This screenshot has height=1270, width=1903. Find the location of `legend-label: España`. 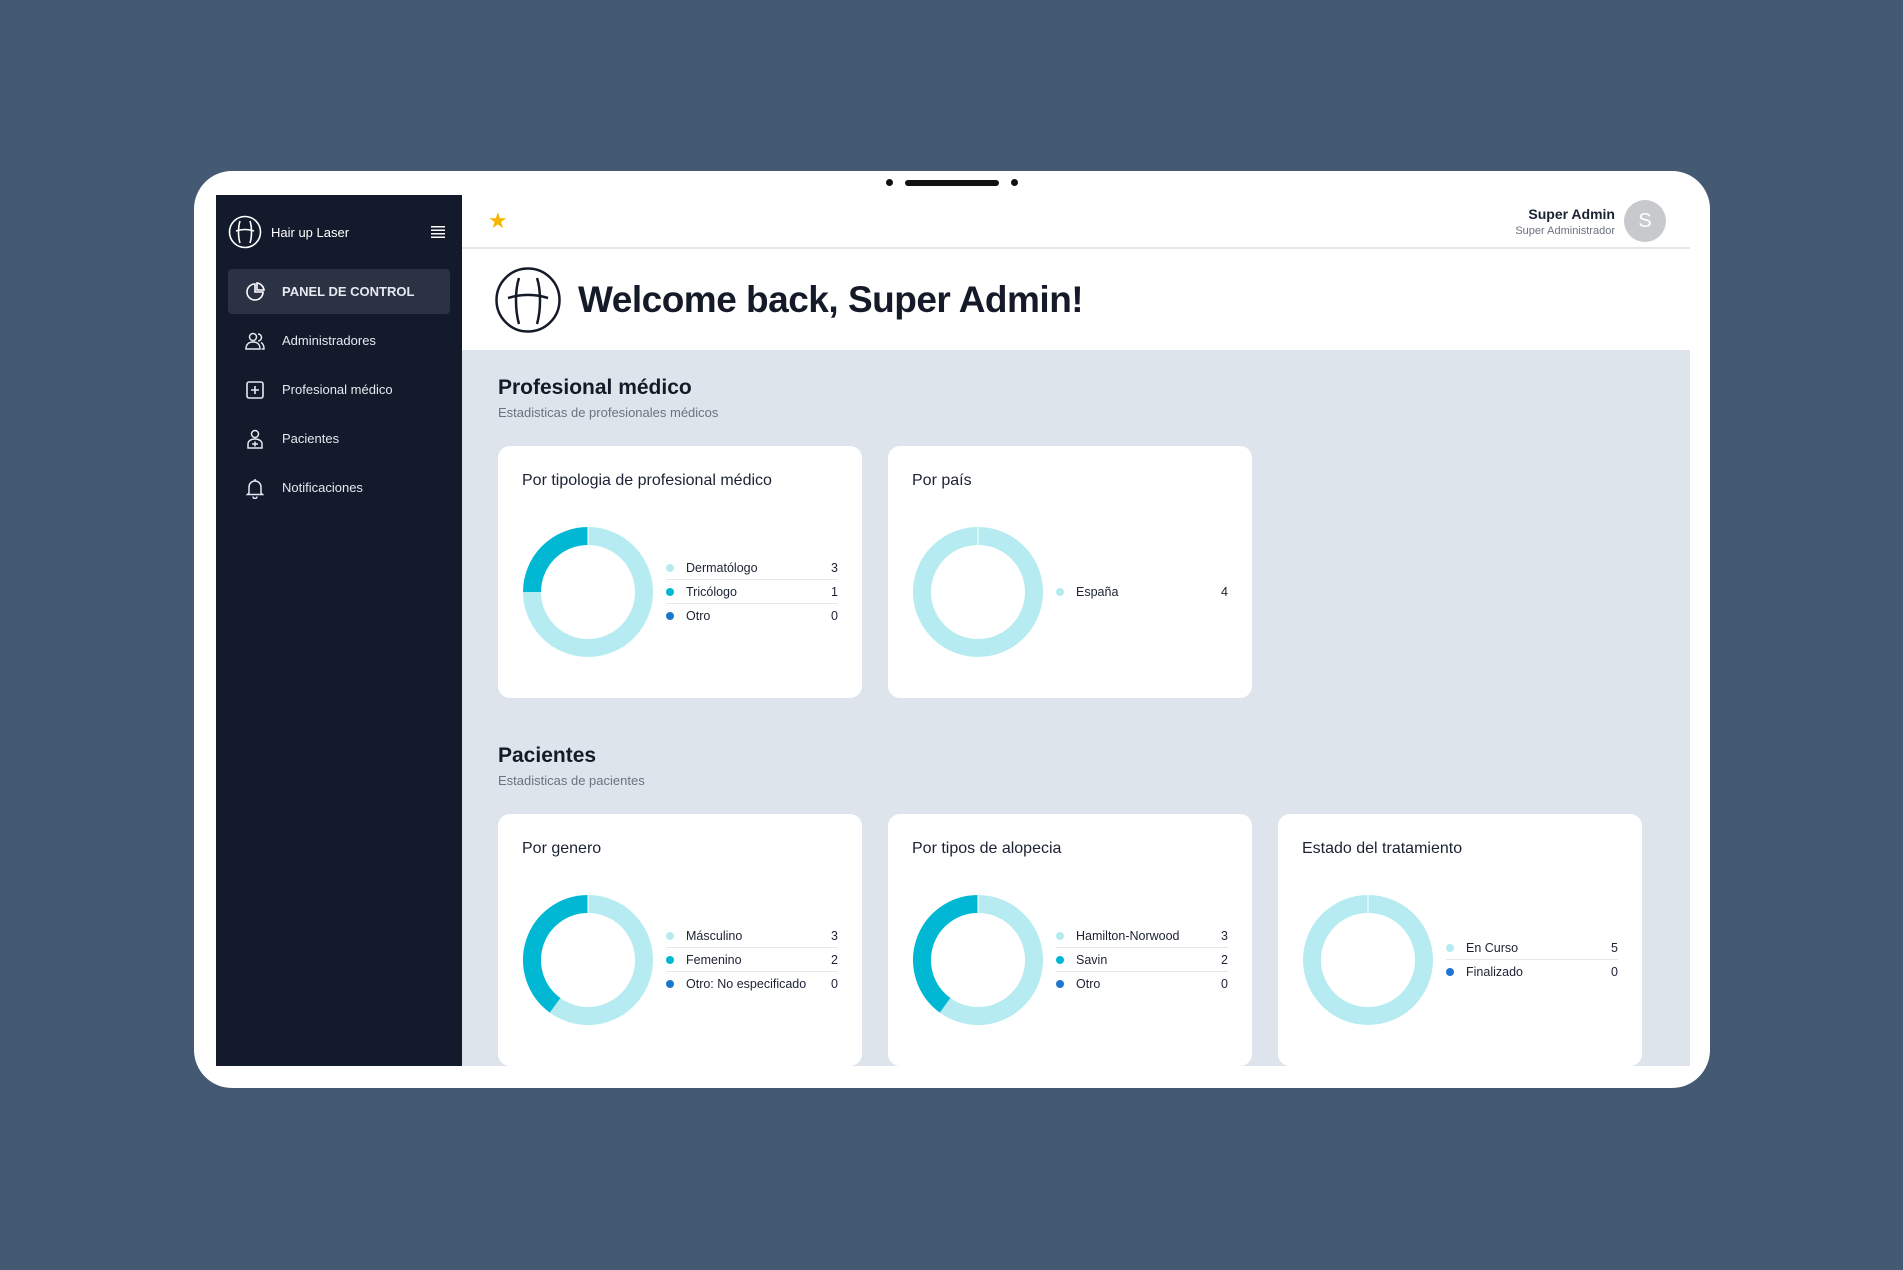

legend-label: España is located at coordinates (1097, 592).